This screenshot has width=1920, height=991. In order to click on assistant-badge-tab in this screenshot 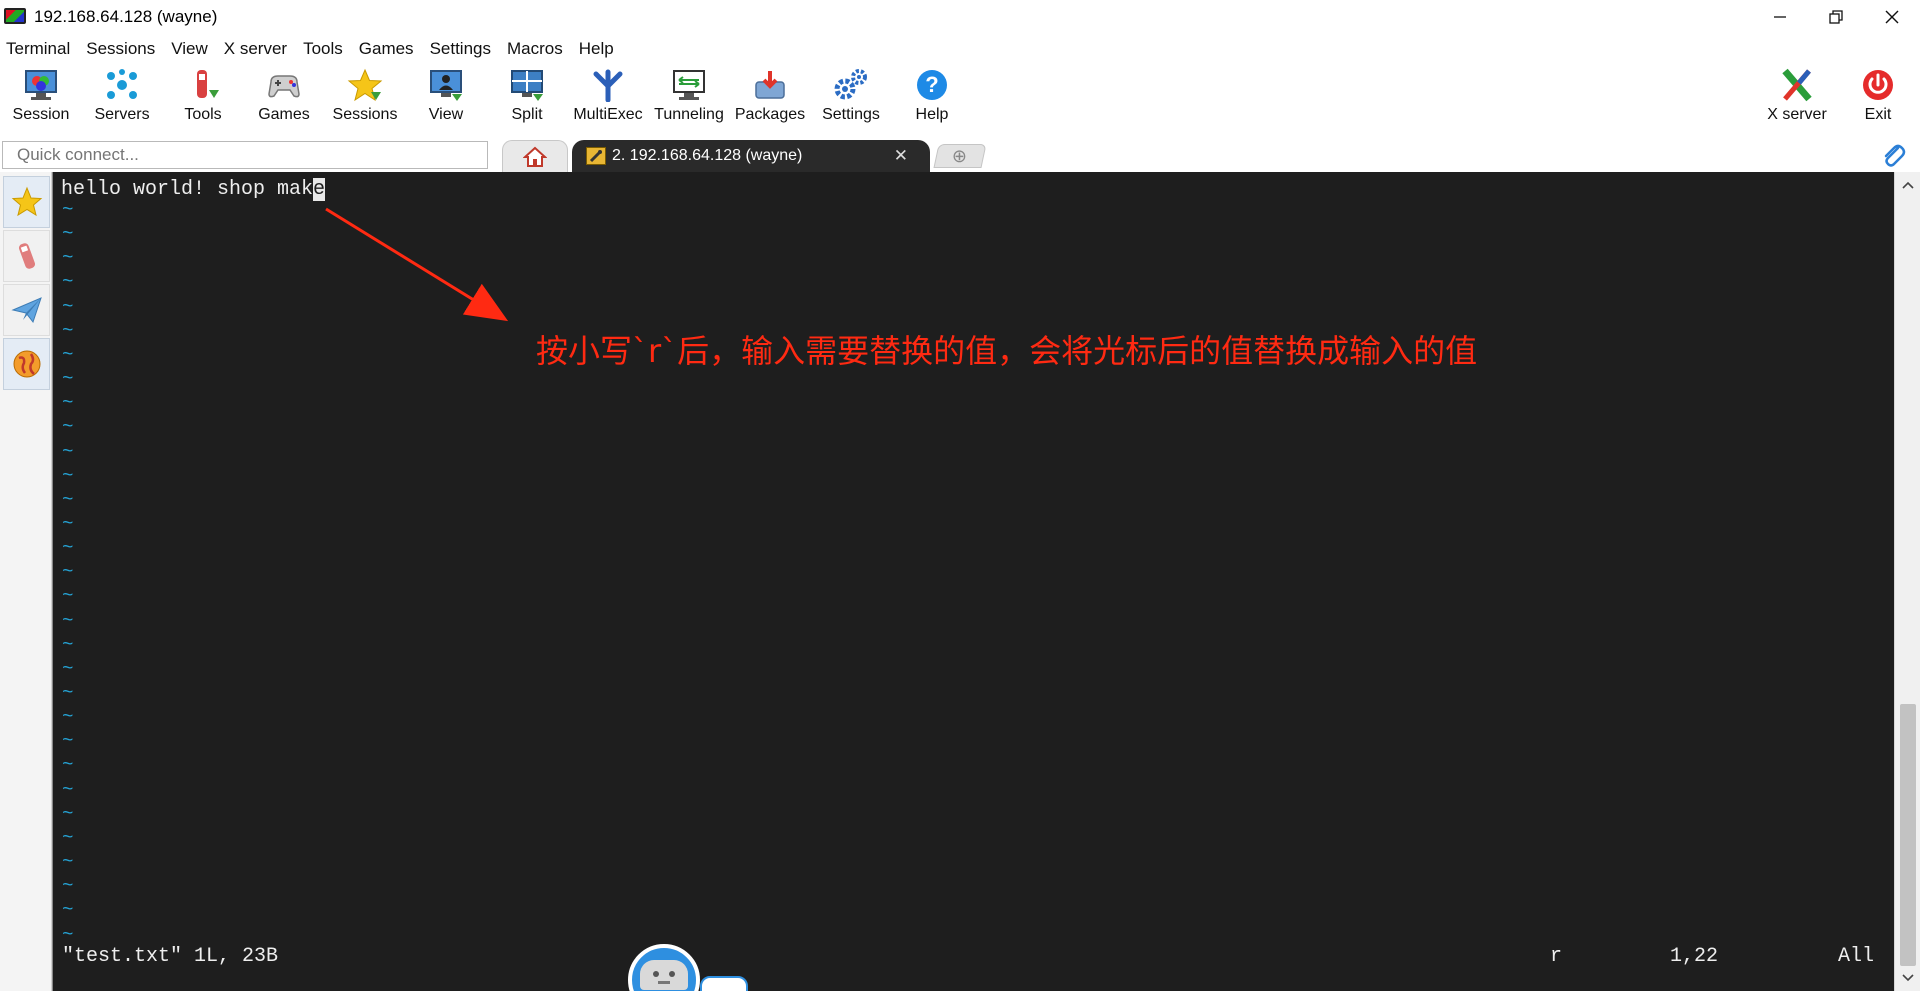, I will do `click(724, 983)`.